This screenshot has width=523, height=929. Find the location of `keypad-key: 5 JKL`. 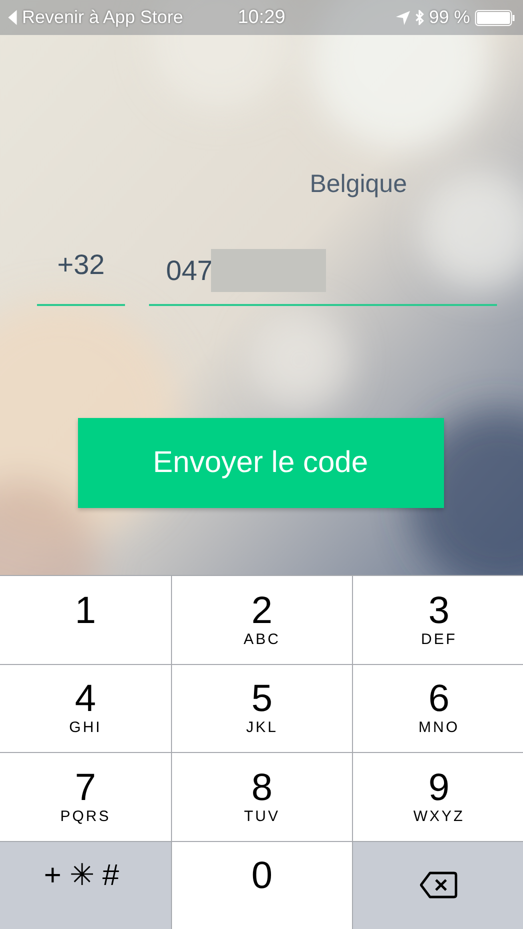

keypad-key: 5 JKL is located at coordinates (262, 708).